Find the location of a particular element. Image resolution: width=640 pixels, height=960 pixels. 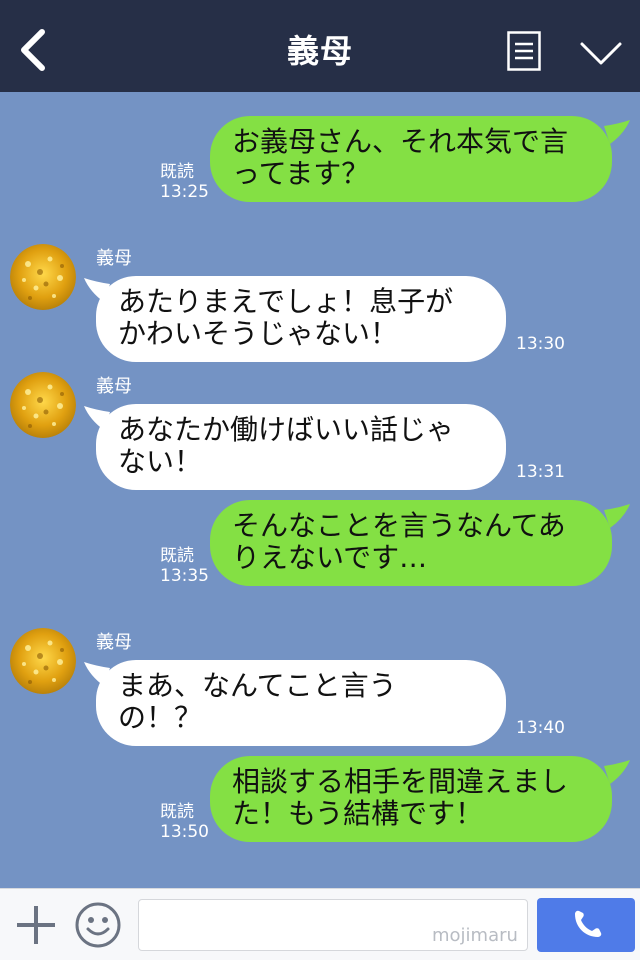

call-button is located at coordinates (586, 925).